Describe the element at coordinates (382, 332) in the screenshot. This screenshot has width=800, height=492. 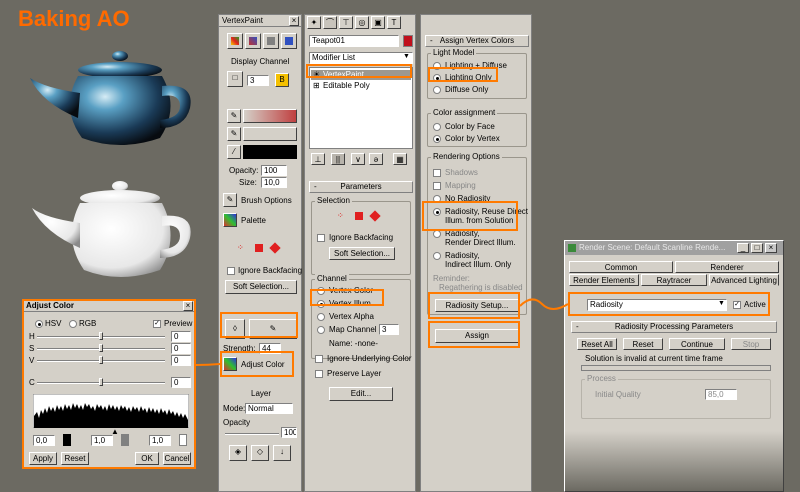
I see `connector-lines` at that location.